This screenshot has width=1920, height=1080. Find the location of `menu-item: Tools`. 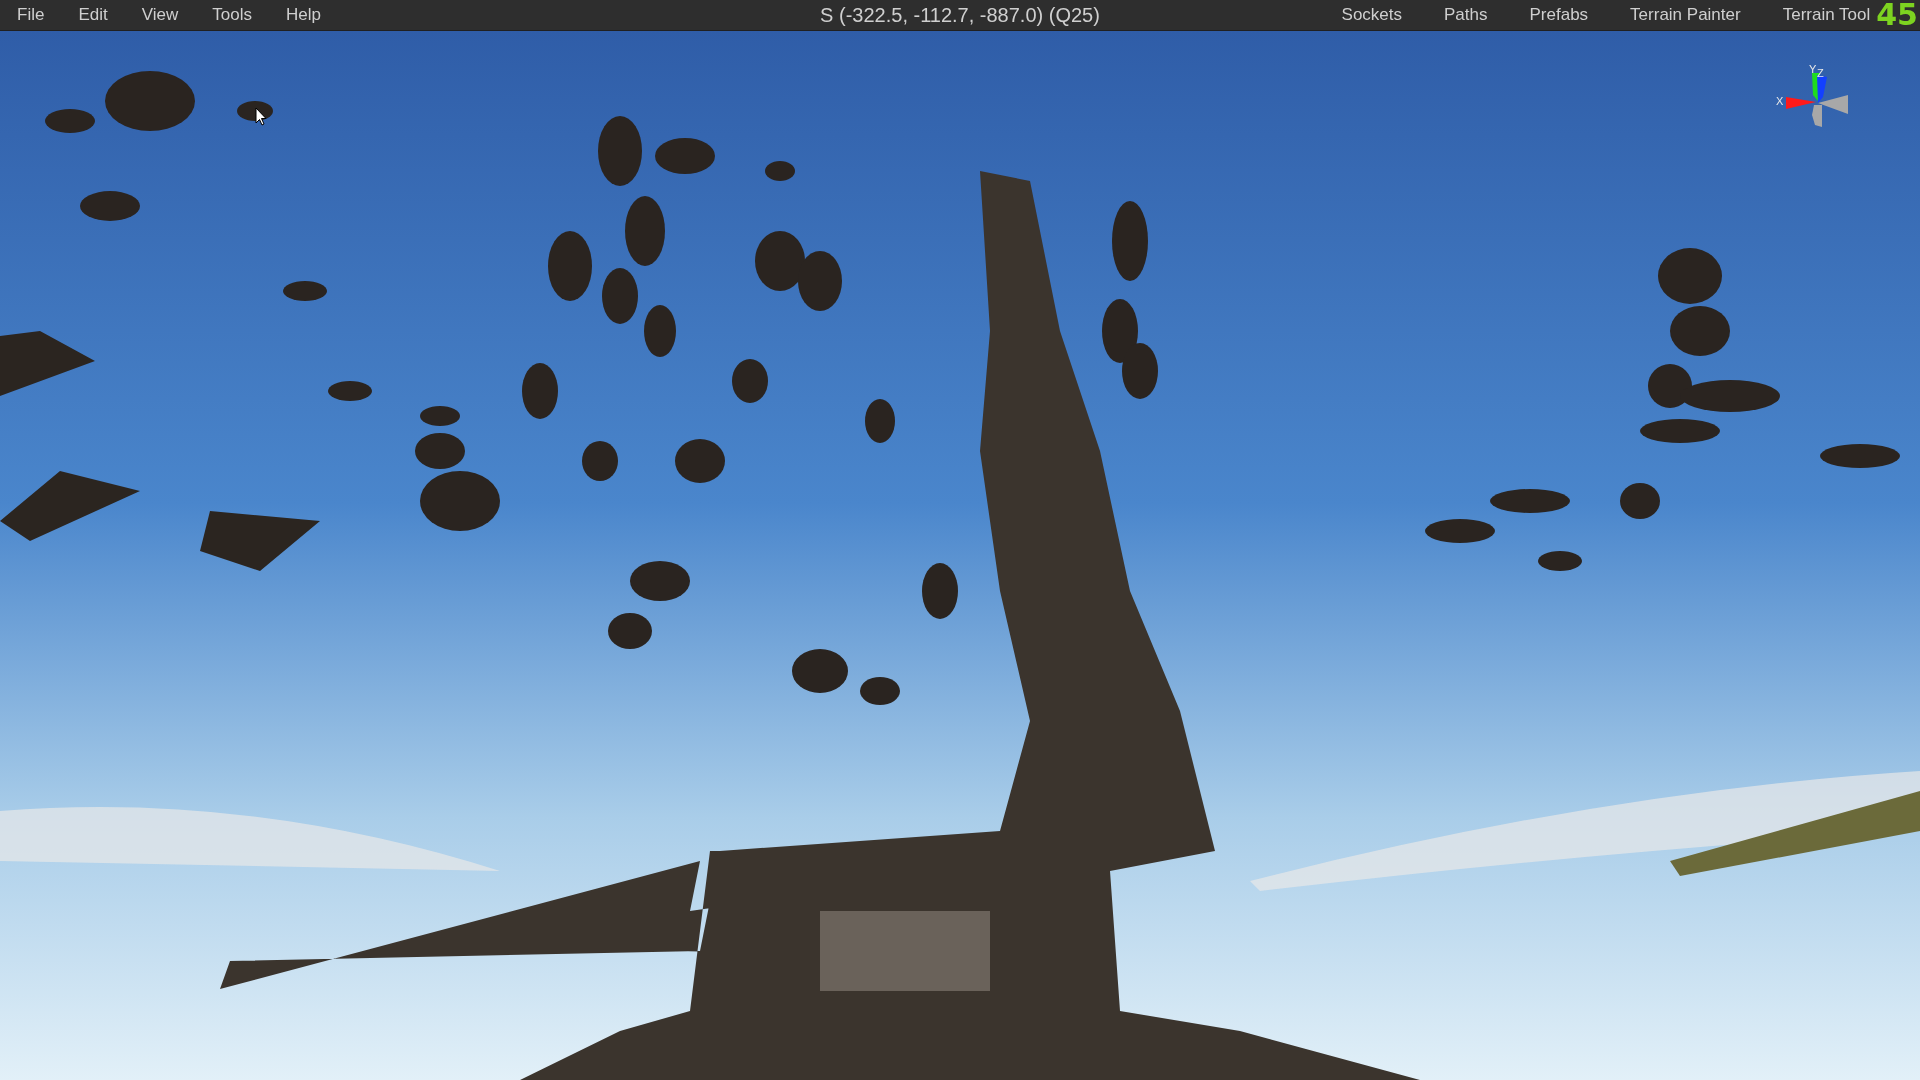

menu-item: Tools is located at coordinates (233, 15).